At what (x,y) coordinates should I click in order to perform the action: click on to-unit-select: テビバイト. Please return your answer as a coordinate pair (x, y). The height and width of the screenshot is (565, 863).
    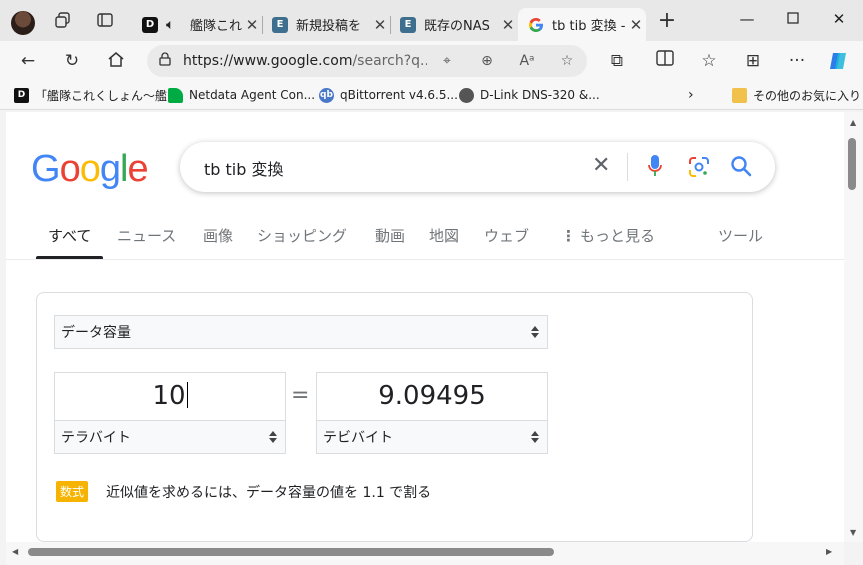
    Looking at the image, I should click on (432, 437).